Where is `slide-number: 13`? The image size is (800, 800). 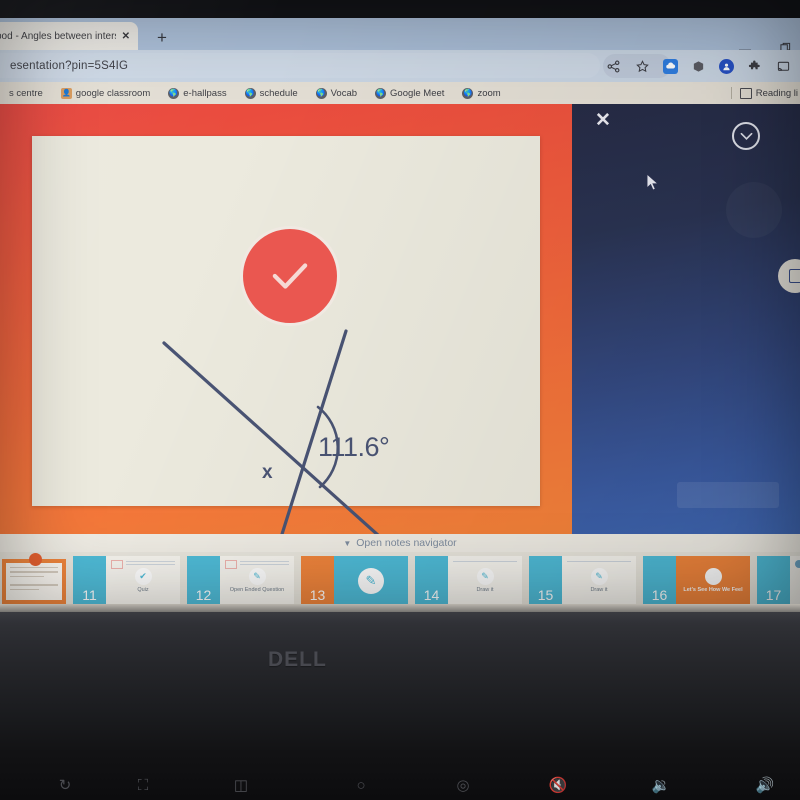 slide-number: 13 is located at coordinates (317, 581).